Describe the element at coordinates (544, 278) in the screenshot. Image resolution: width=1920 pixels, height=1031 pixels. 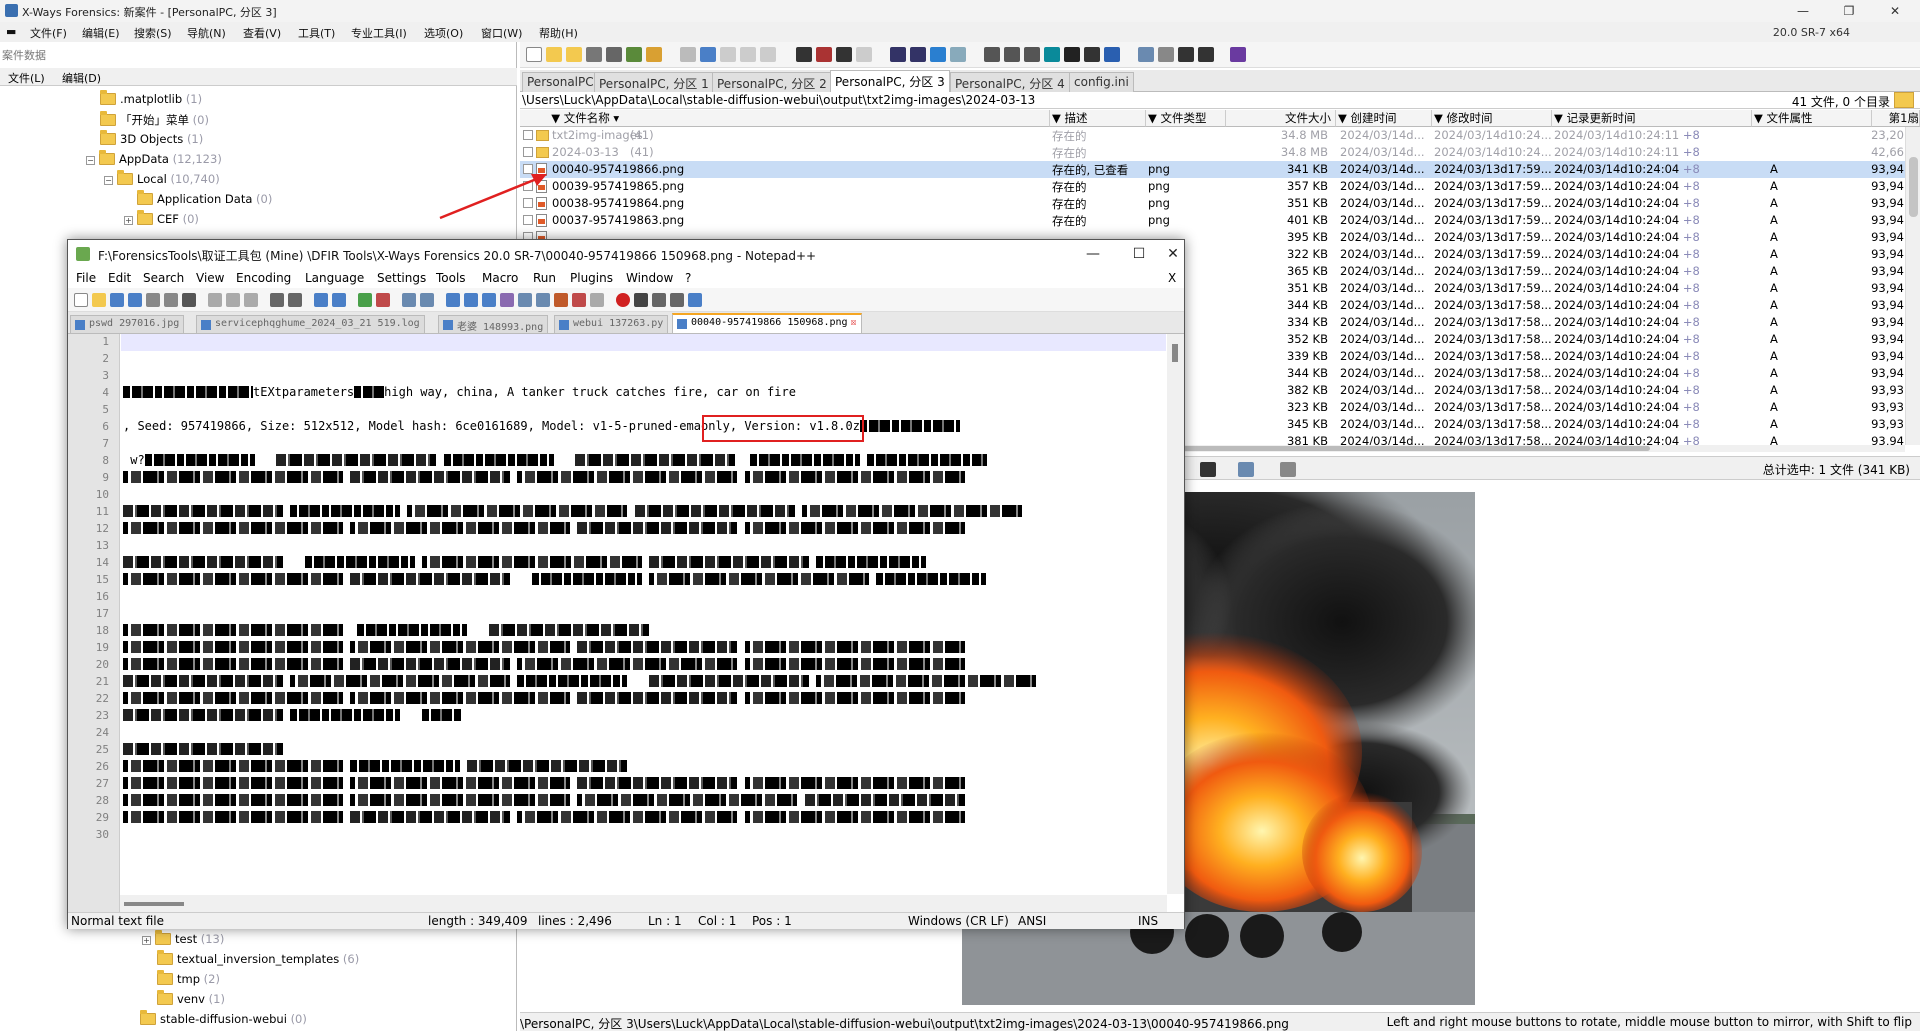
I see `npp-menu-run: Run` at that location.